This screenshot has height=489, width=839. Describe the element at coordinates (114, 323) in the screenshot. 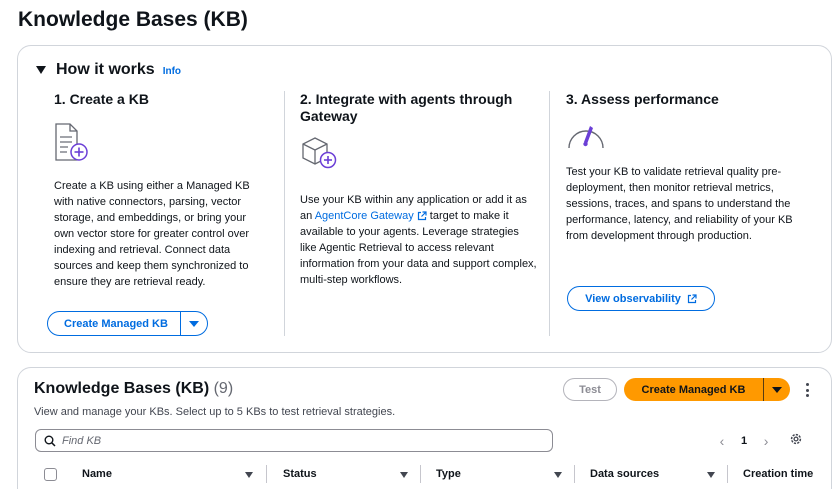

I see `create-managed-kb-button: Create Managed KB` at that location.